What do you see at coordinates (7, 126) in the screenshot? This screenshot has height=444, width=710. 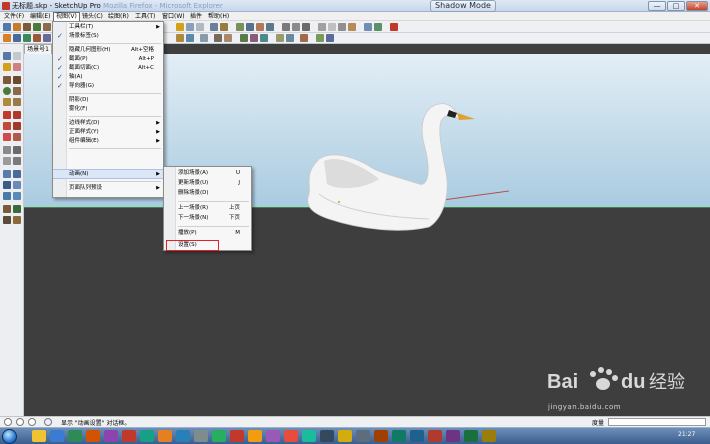 I see `rotate-tool-icon` at bounding box center [7, 126].